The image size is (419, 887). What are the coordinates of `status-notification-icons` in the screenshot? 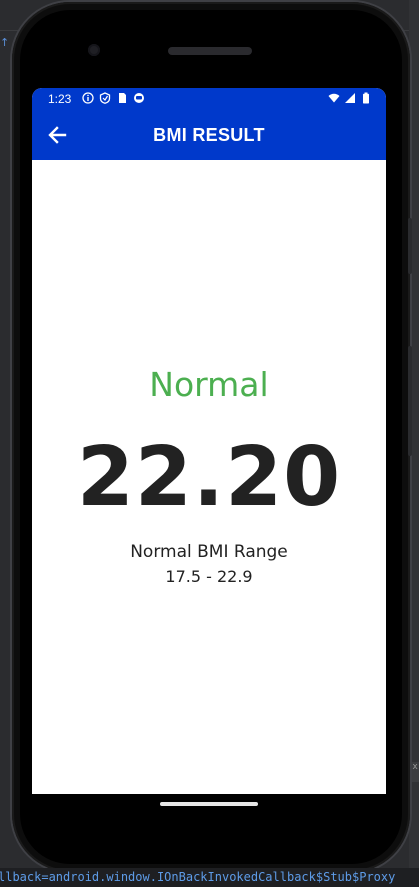 It's located at (113, 98).